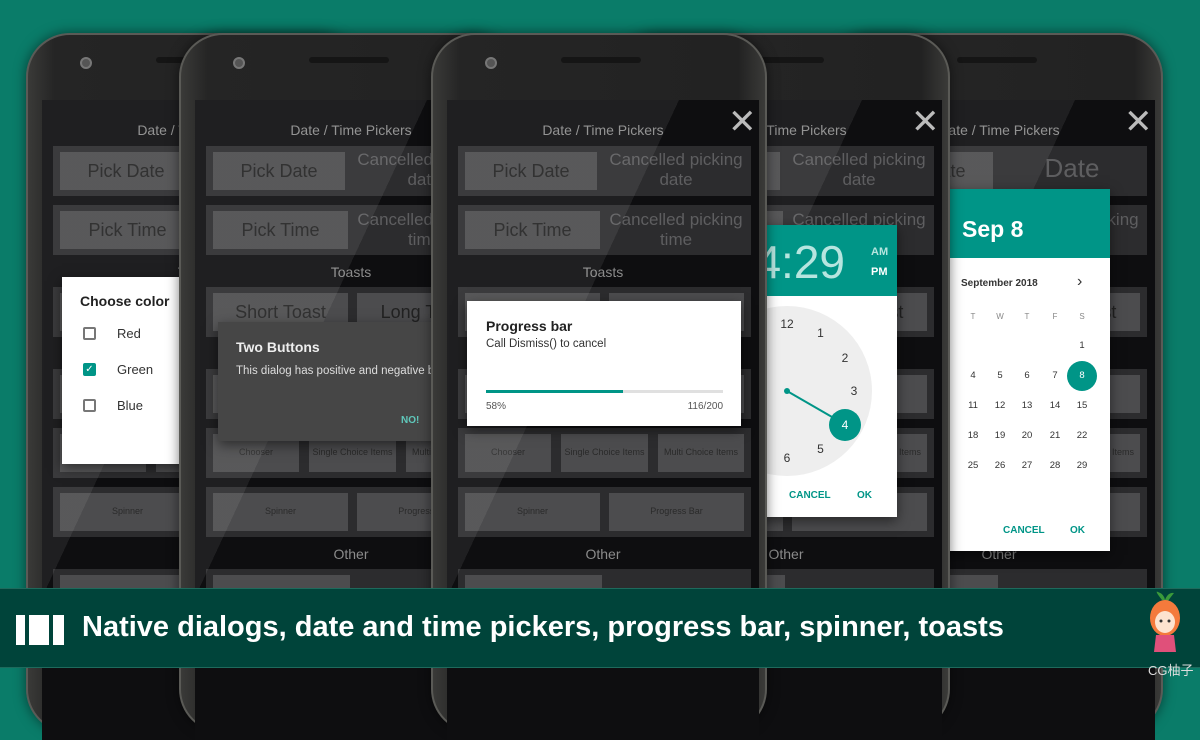  I want to click on option-label: Red, so click(129, 333).